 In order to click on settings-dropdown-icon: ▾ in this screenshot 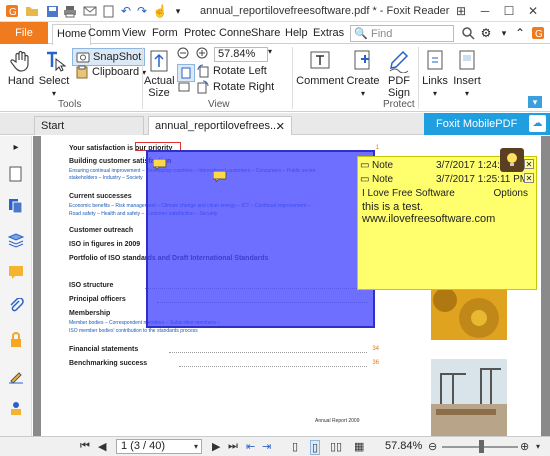, I will do `click(504, 33)`.